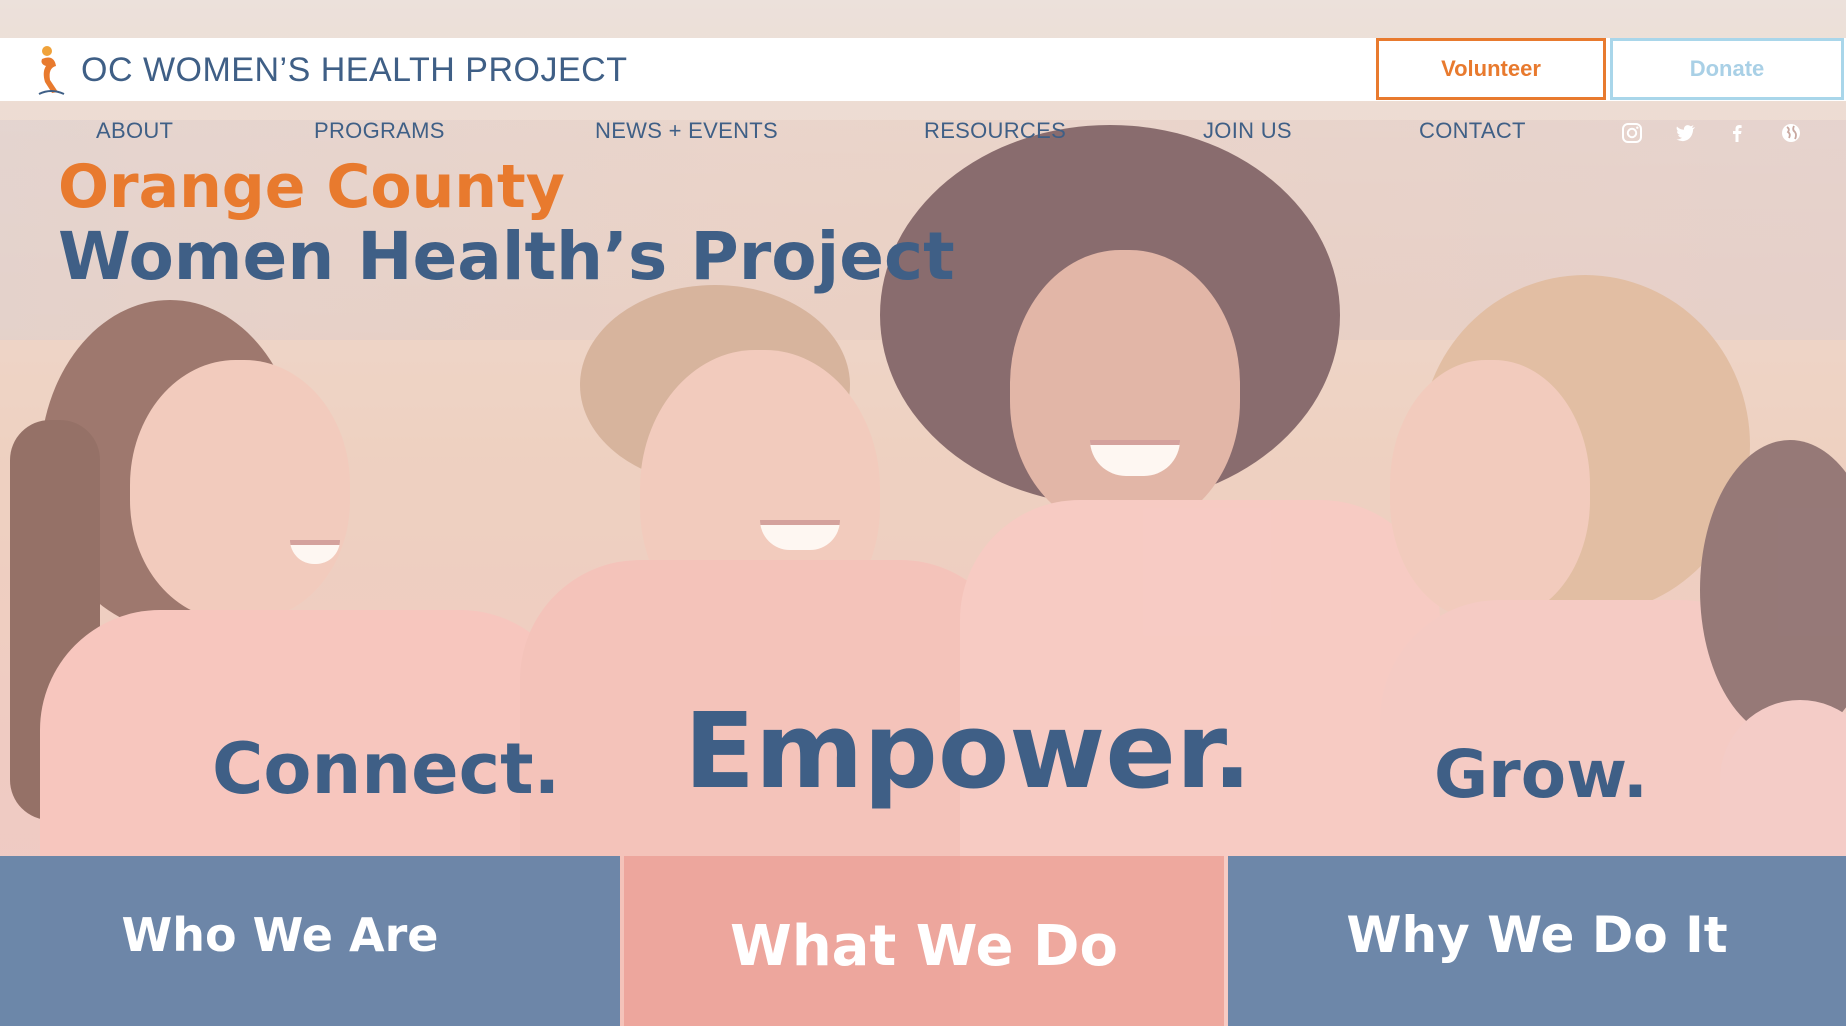 The height and width of the screenshot is (1026, 1846). Describe the element at coordinates (311, 187) in the screenshot. I see `headline-orange-county: Orange County` at that location.